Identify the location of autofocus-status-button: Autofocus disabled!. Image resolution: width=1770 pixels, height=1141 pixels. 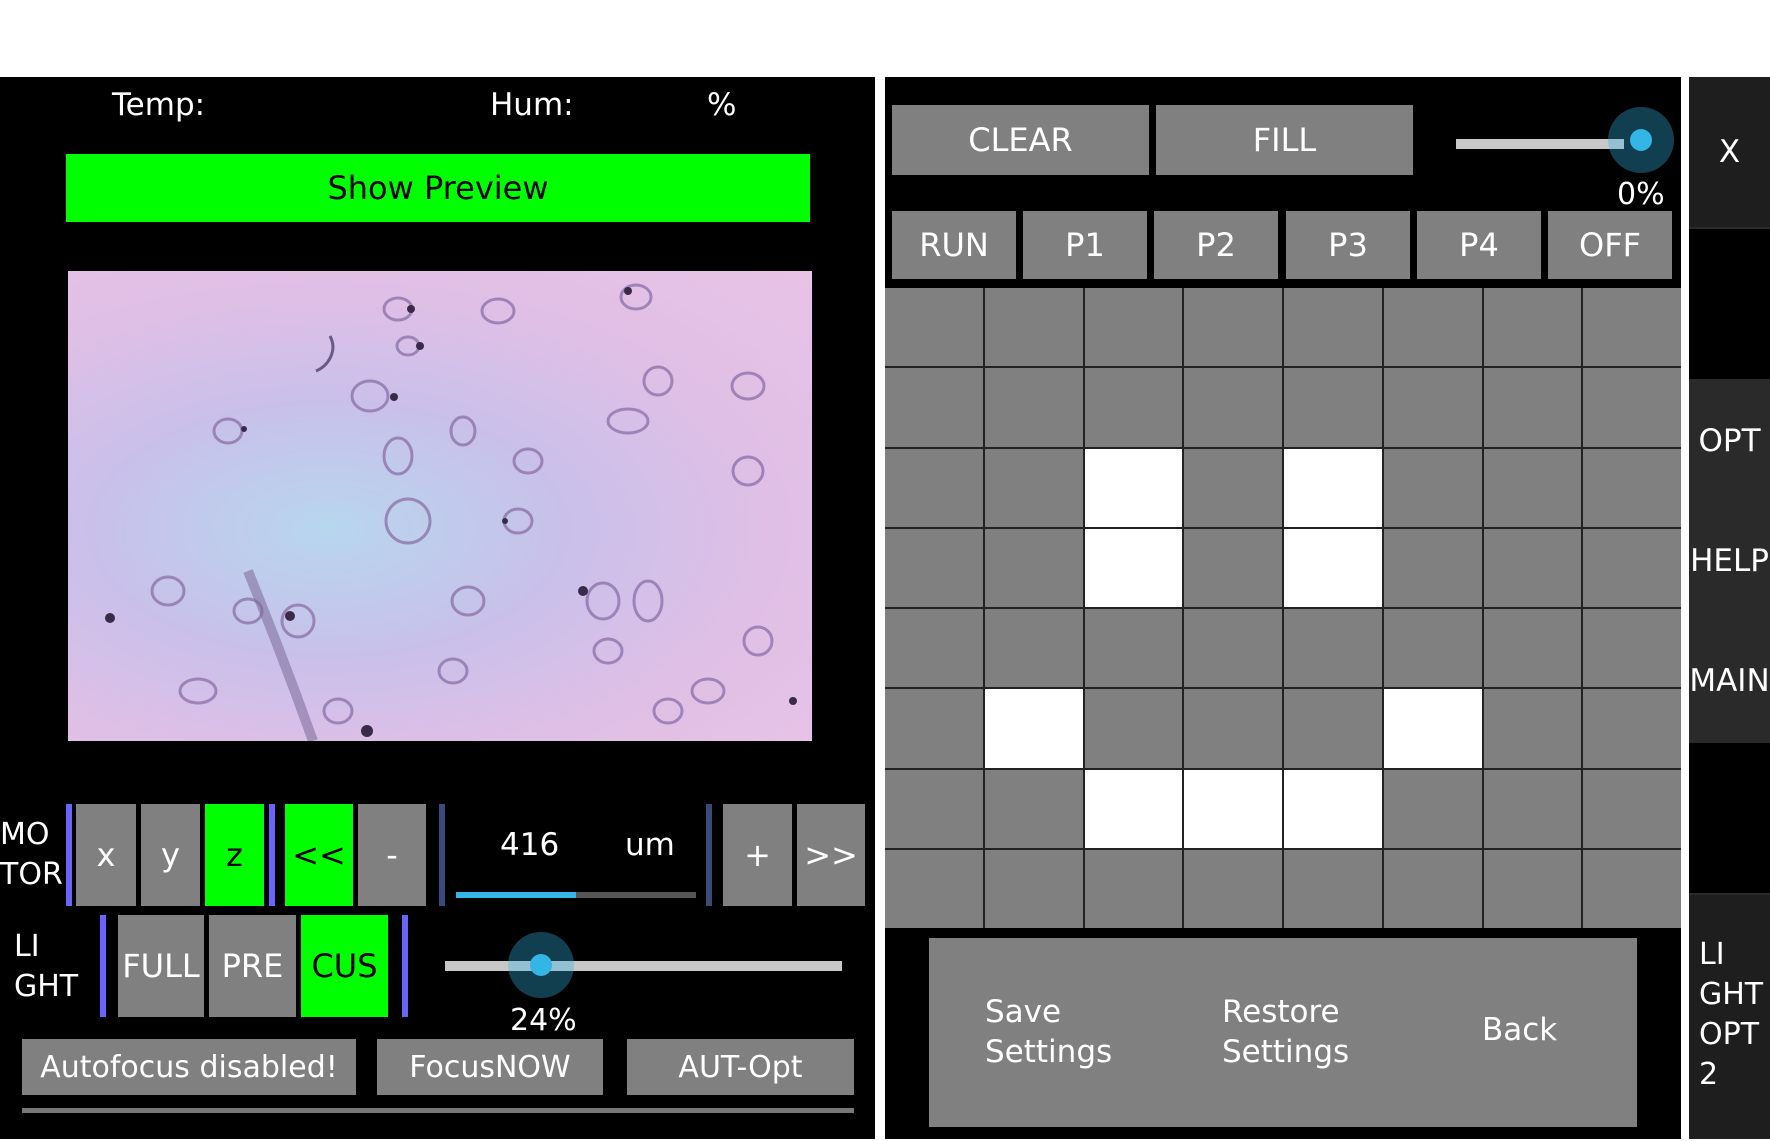
(189, 1067).